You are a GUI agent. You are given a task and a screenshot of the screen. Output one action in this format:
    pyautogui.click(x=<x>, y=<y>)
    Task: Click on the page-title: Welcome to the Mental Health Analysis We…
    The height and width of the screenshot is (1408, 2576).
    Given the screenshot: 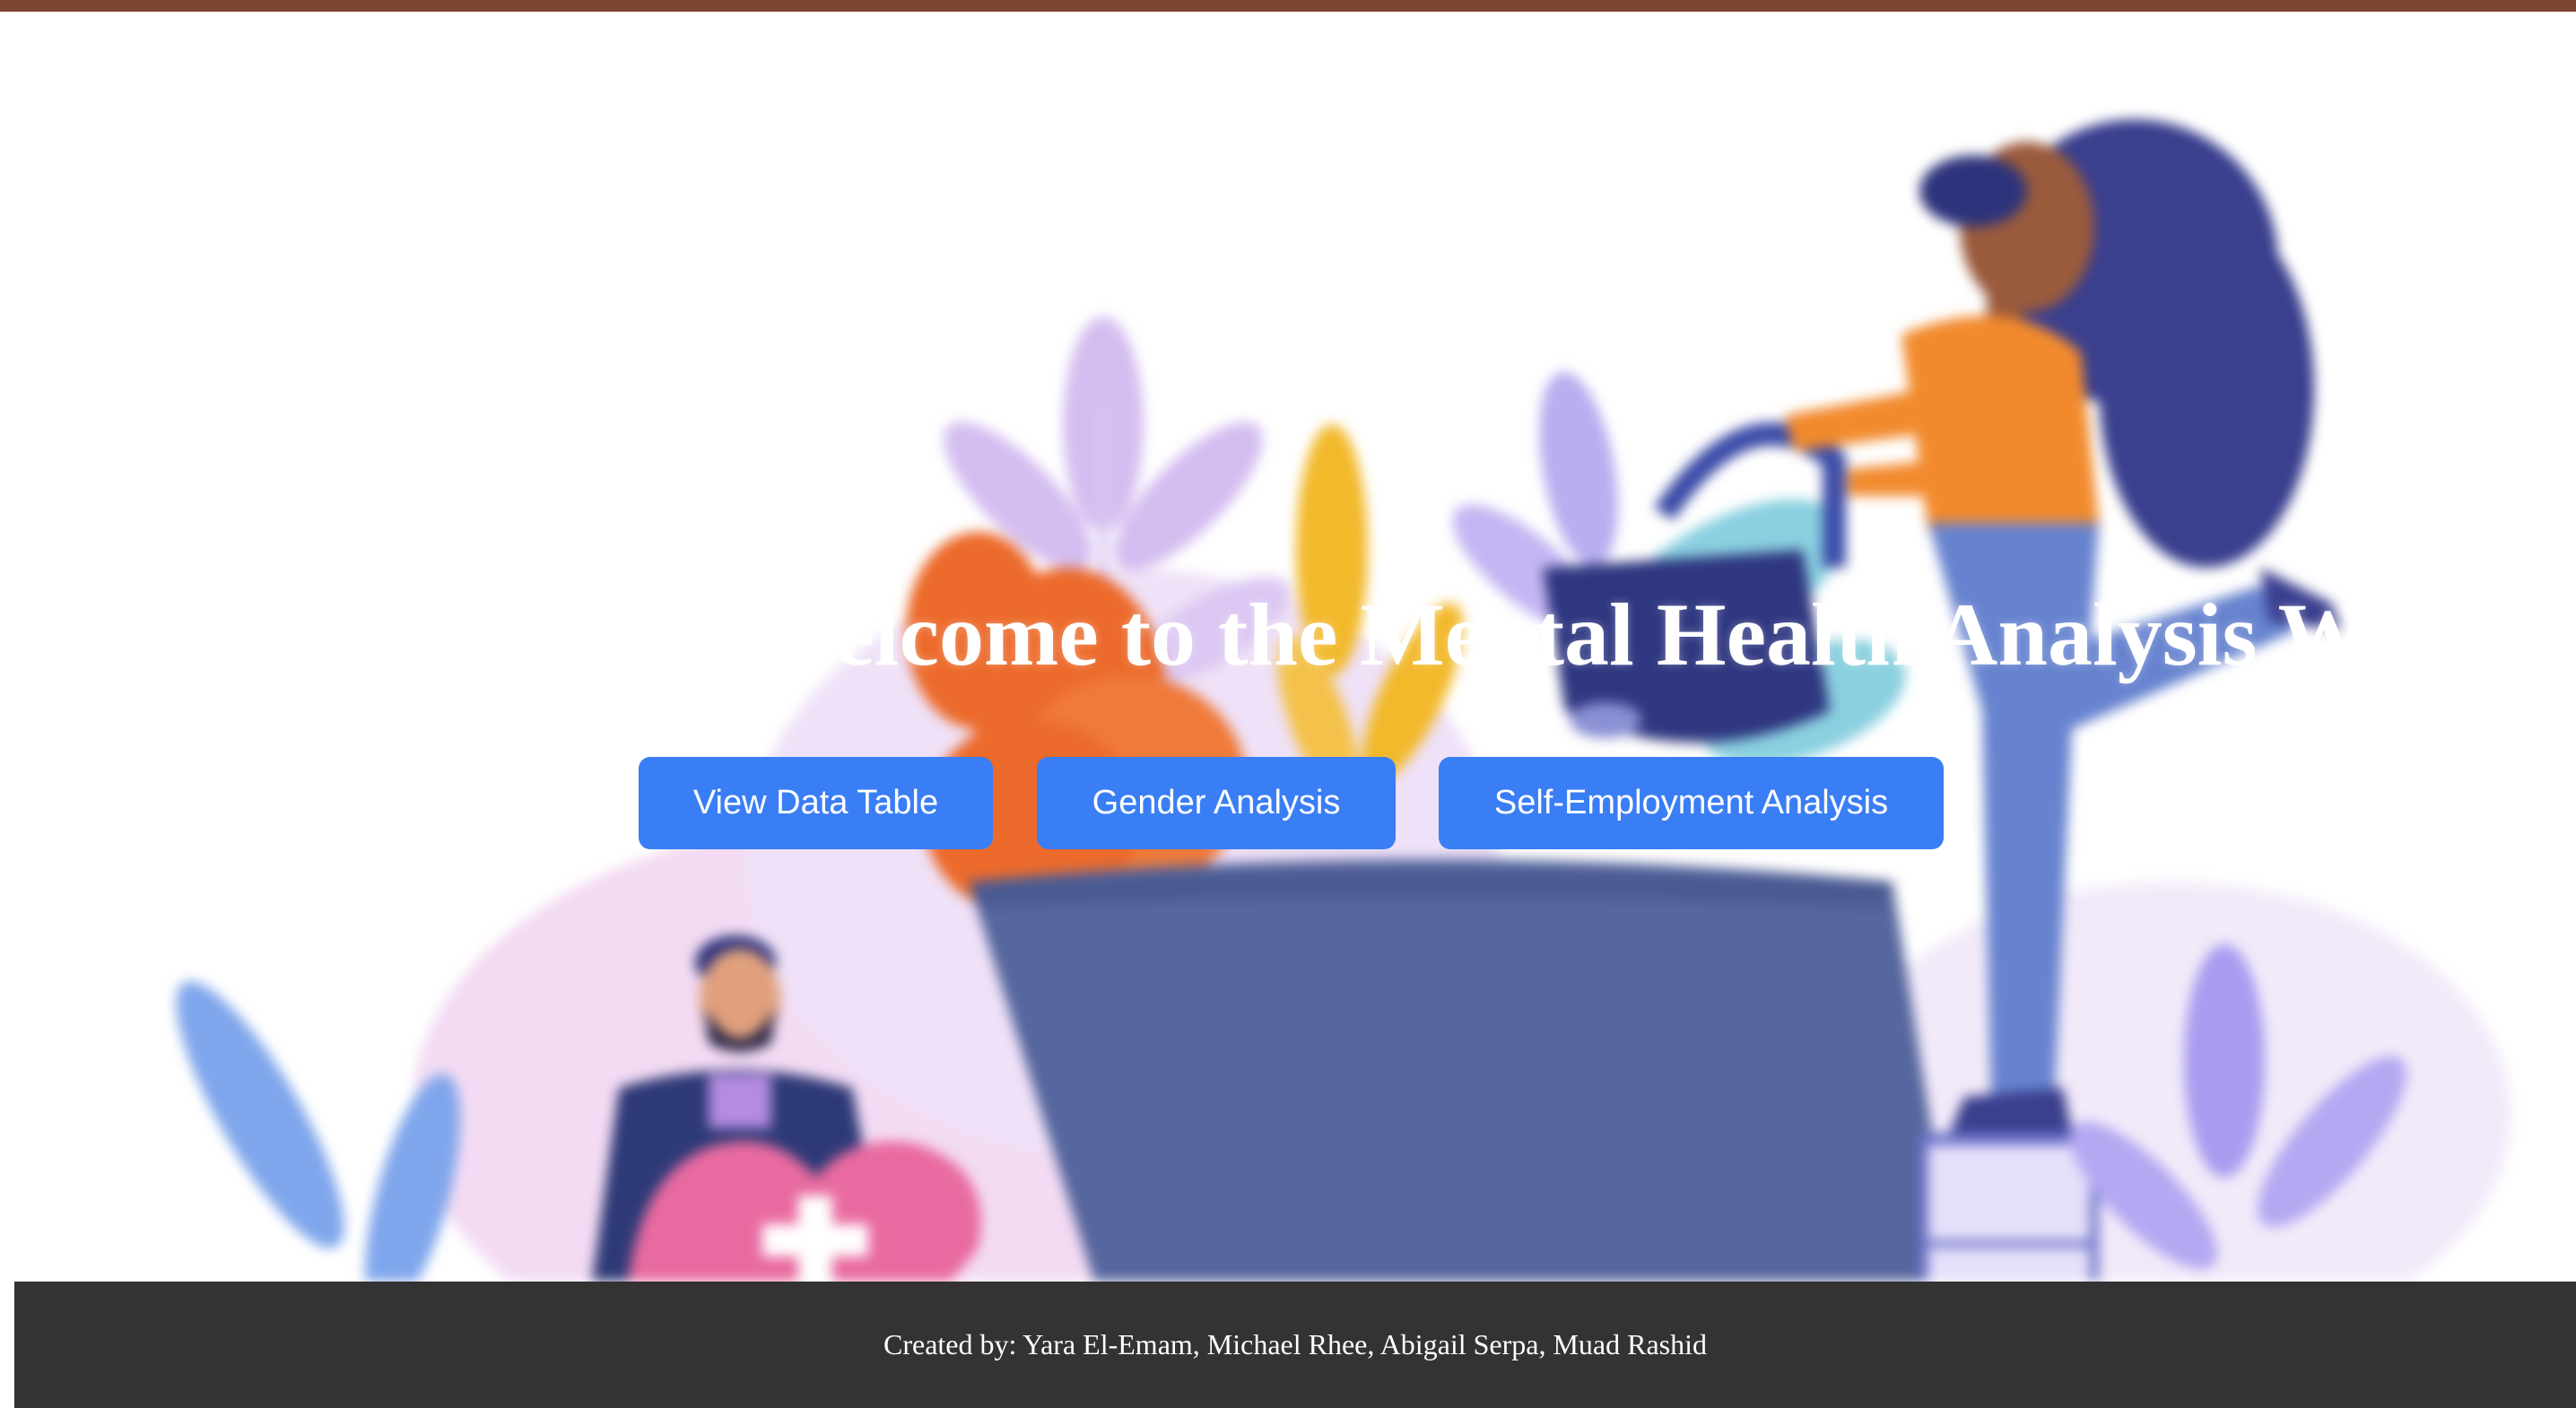 What is the action you would take?
    pyautogui.click(x=1663, y=634)
    